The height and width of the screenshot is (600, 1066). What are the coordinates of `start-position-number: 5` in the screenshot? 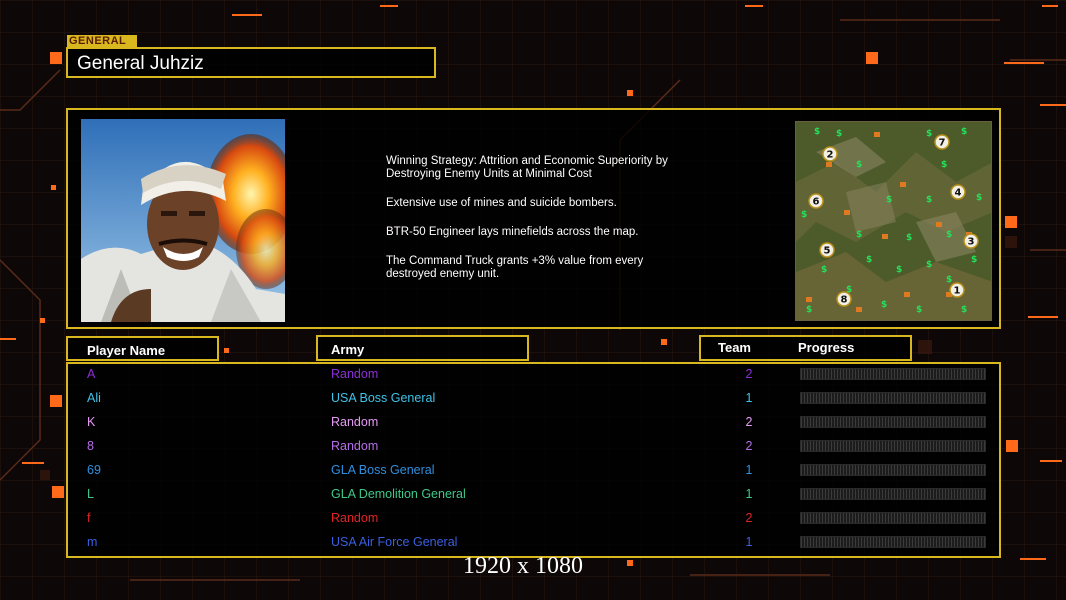 It's located at (827, 251).